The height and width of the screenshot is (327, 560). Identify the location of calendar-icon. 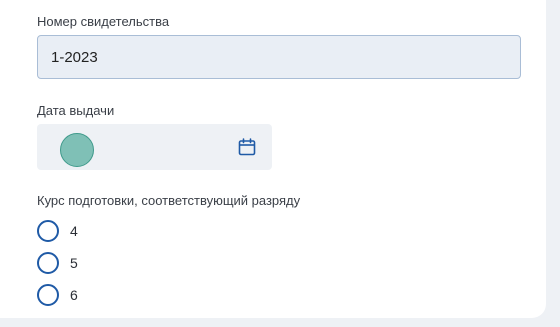
(247, 147).